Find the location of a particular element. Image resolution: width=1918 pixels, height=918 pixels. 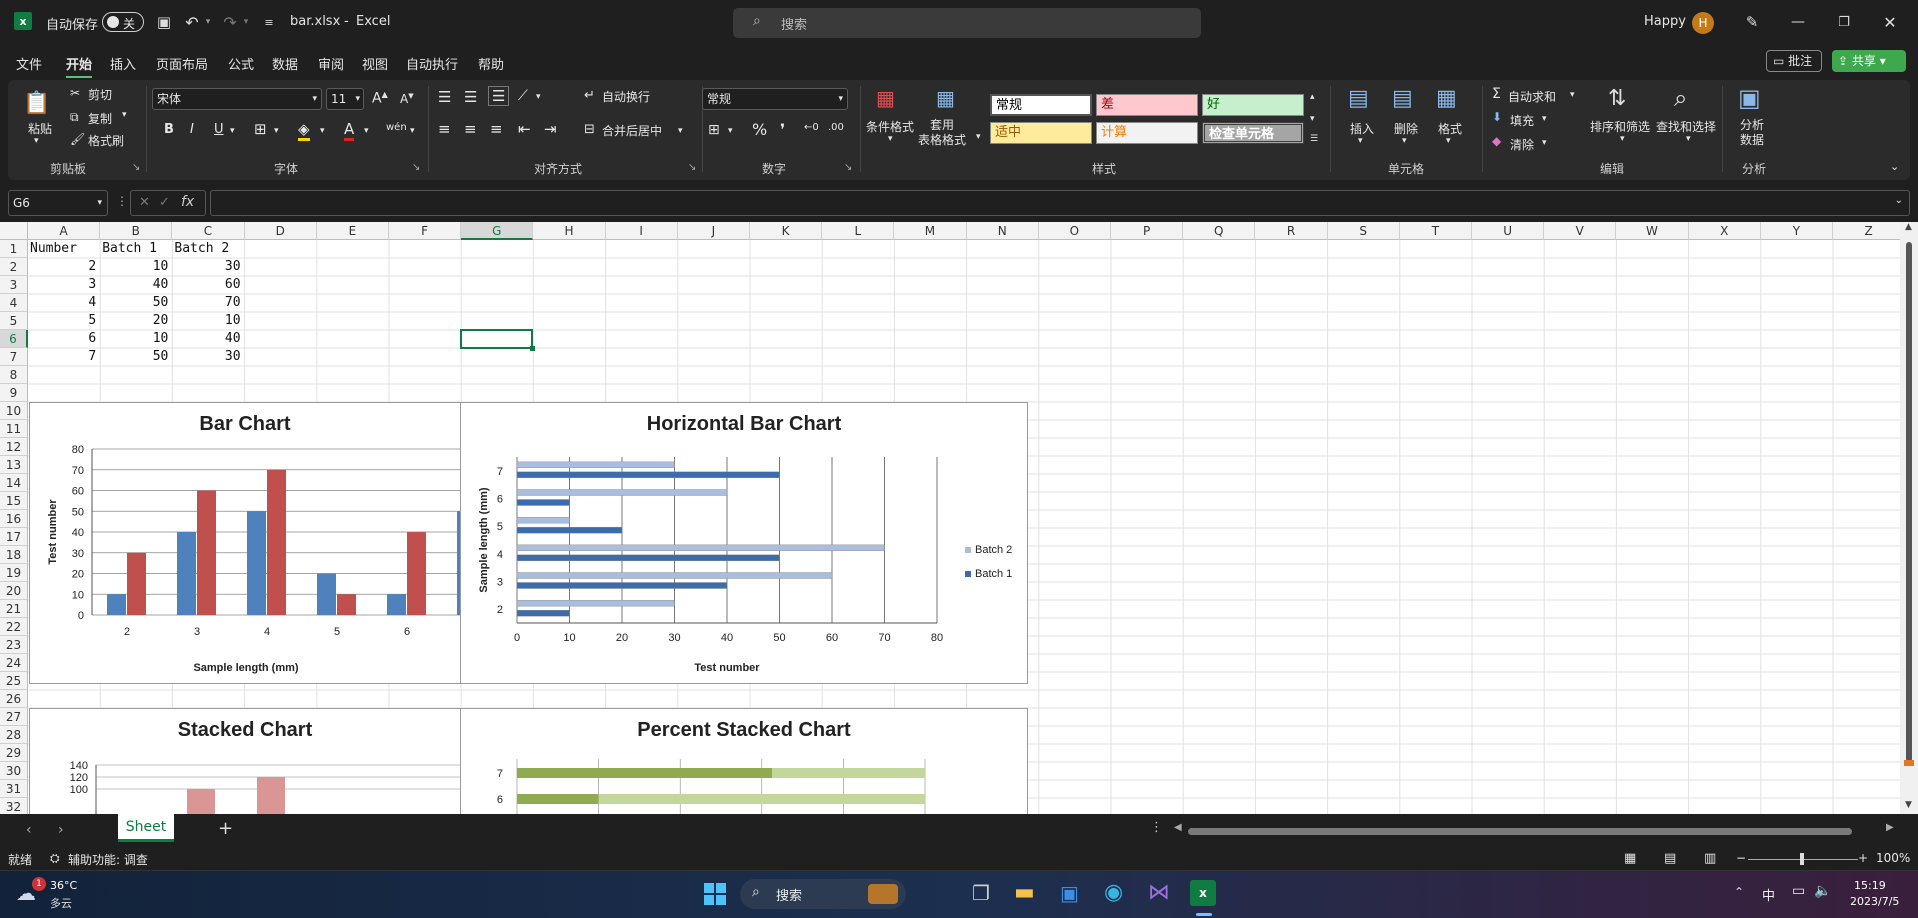

insert-cells-label: 插入 is located at coordinates (1362, 128).